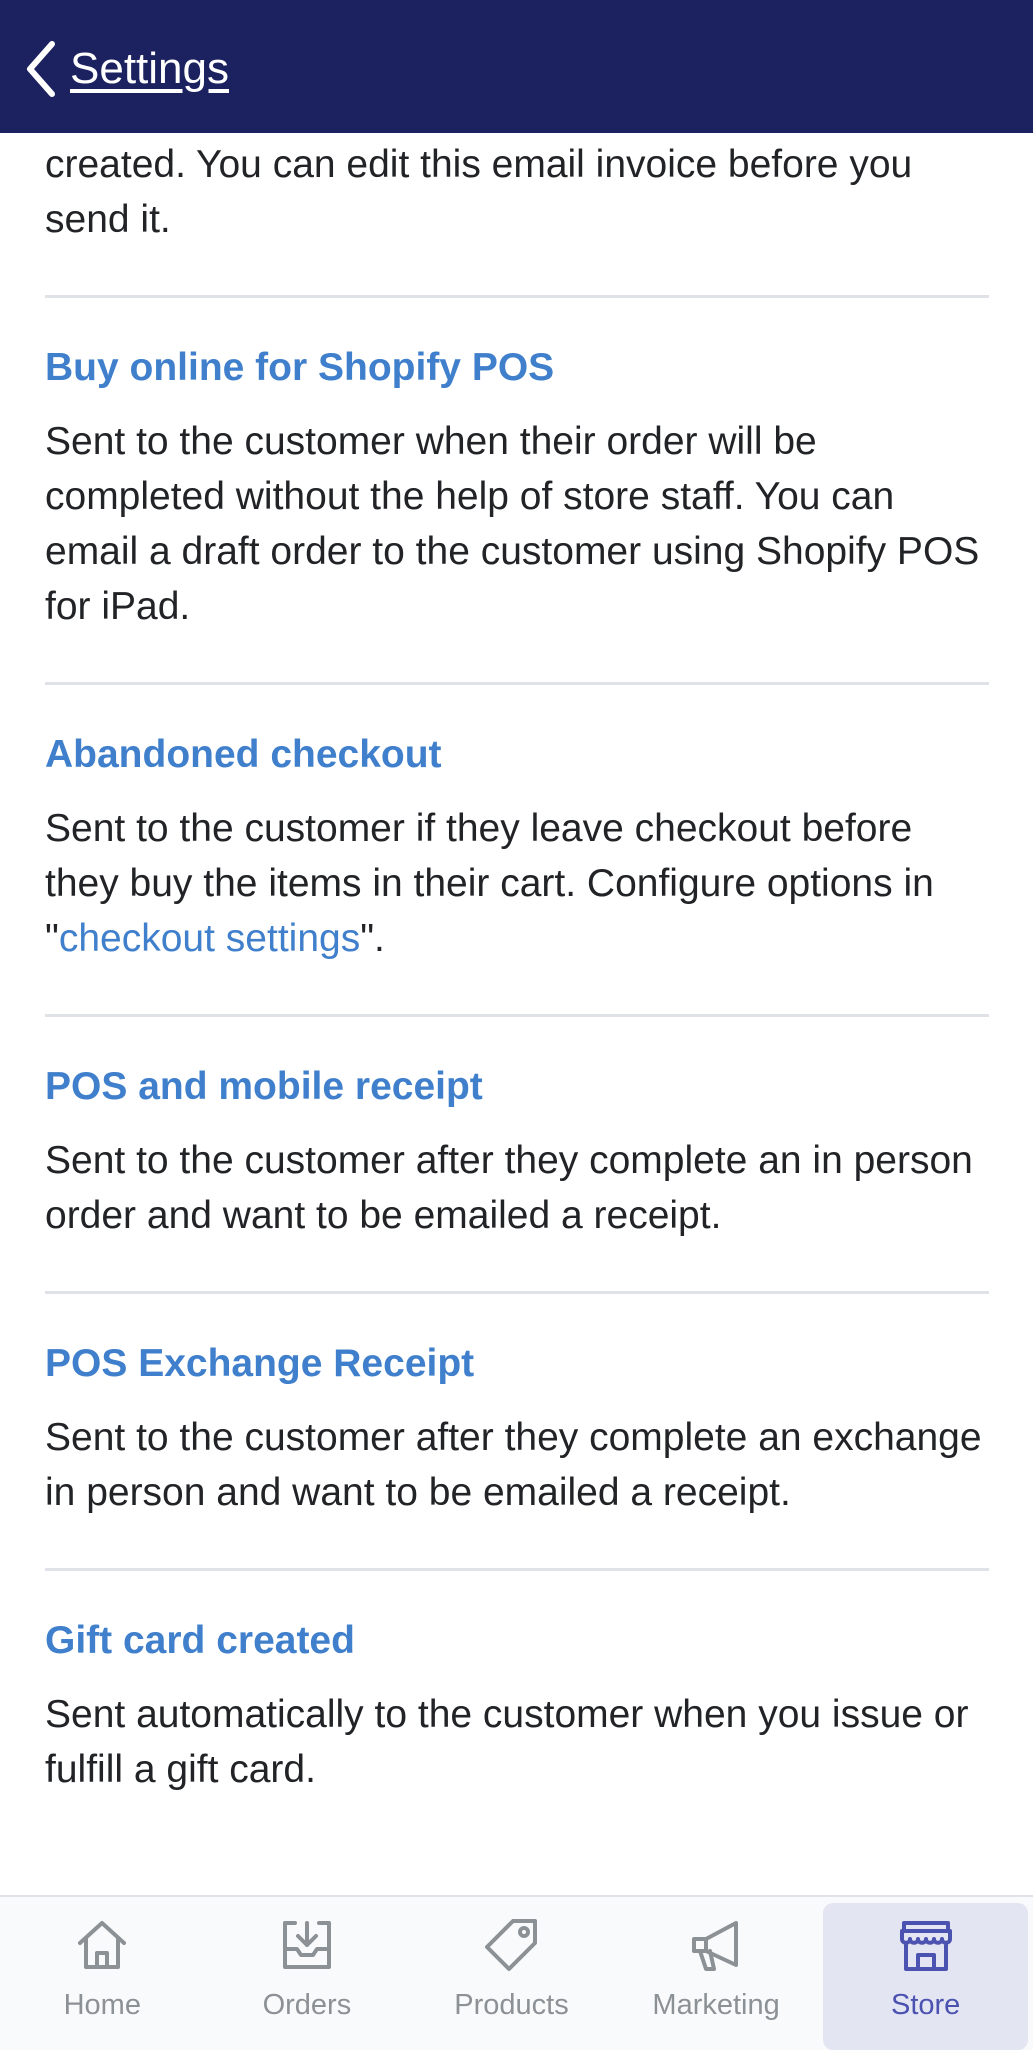  I want to click on chevron-left-icon, so click(41, 69).